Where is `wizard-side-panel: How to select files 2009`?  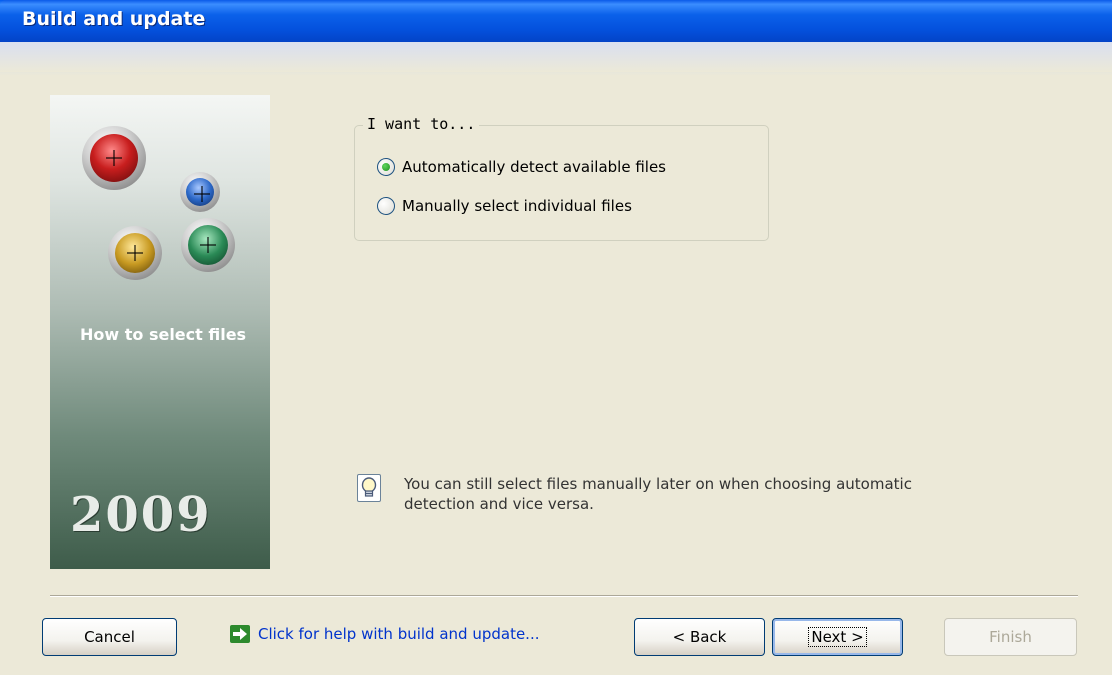
wizard-side-panel: How to select files 2009 is located at coordinates (160, 332).